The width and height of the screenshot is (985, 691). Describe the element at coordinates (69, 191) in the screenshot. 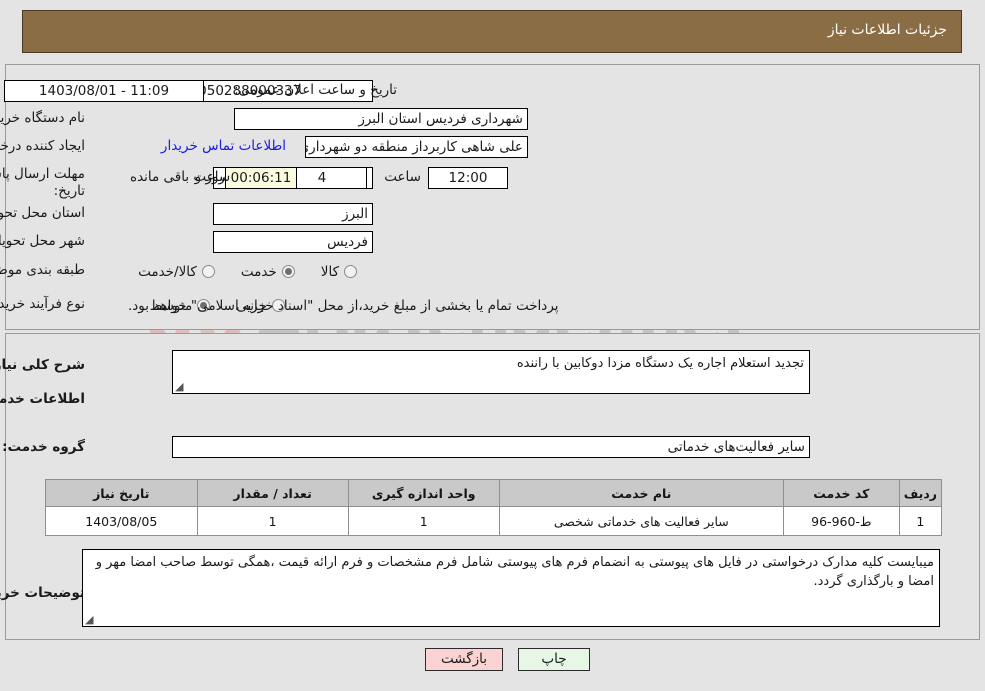

I see `deadline-label-line2: تاریخ:` at that location.